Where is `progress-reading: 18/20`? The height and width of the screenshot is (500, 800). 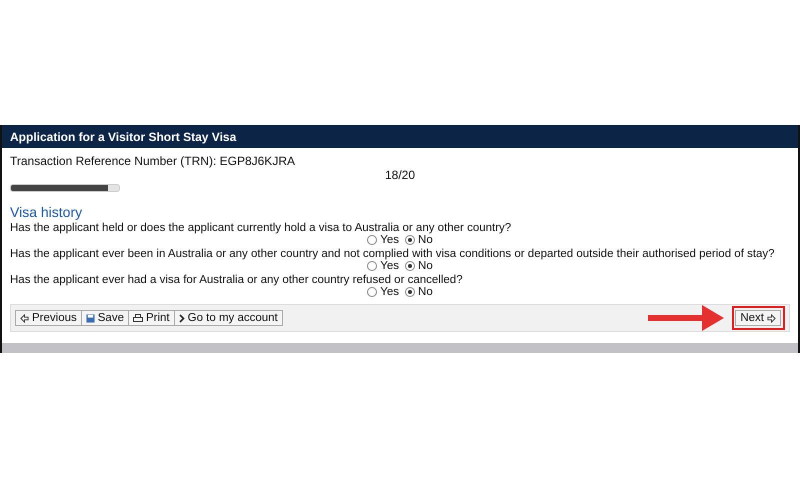
progress-reading: 18/20 is located at coordinates (400, 175).